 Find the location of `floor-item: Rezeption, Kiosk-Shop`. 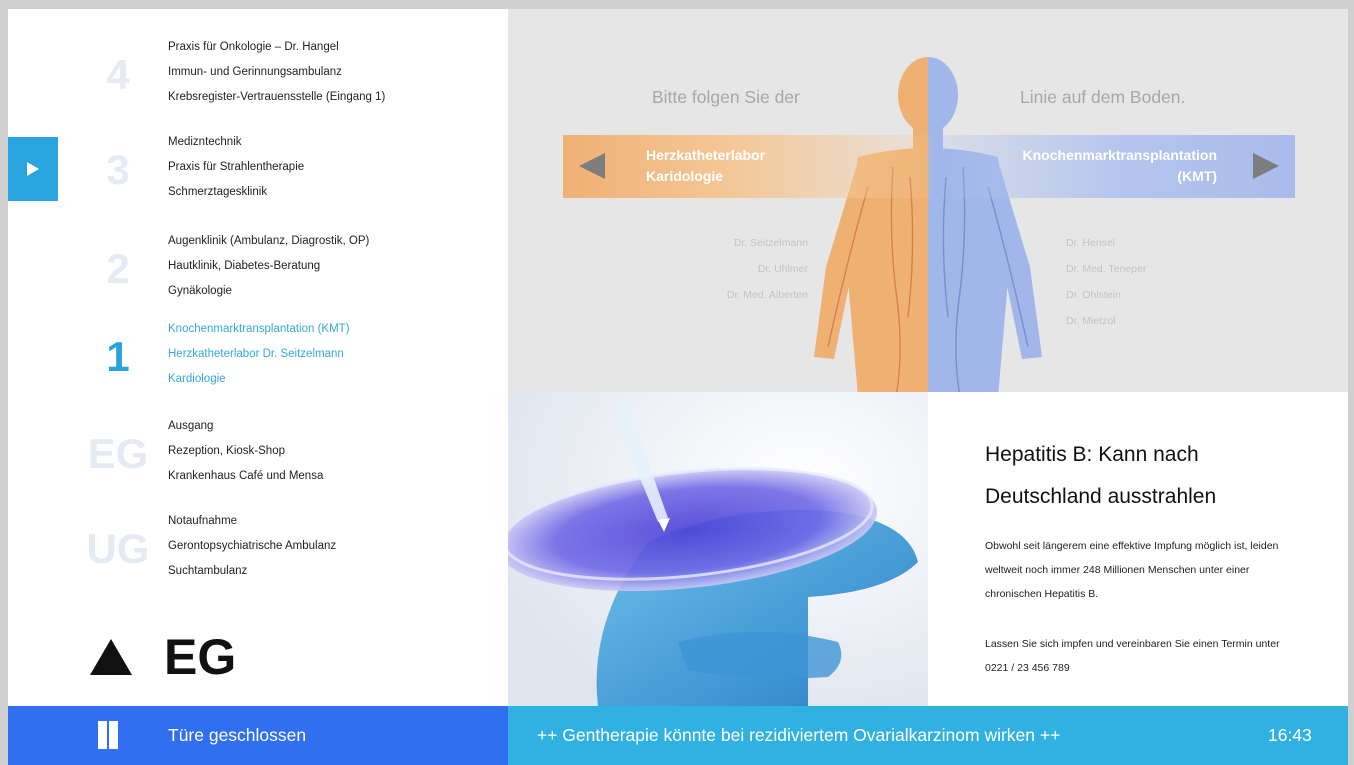

floor-item: Rezeption, Kiosk-Shop is located at coordinates (226, 451).